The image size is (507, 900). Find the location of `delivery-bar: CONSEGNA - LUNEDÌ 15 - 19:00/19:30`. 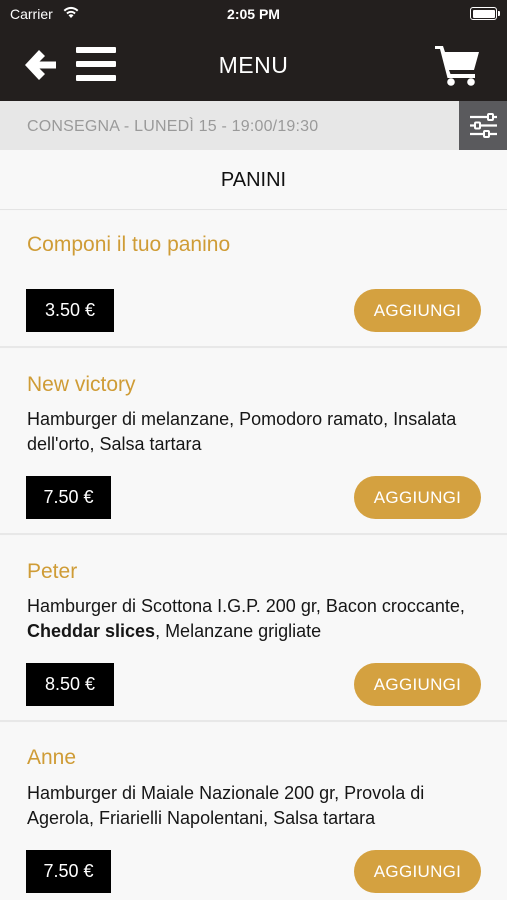

delivery-bar: CONSEGNA - LUNEDÌ 15 - 19:00/19:30 is located at coordinates (253, 125).